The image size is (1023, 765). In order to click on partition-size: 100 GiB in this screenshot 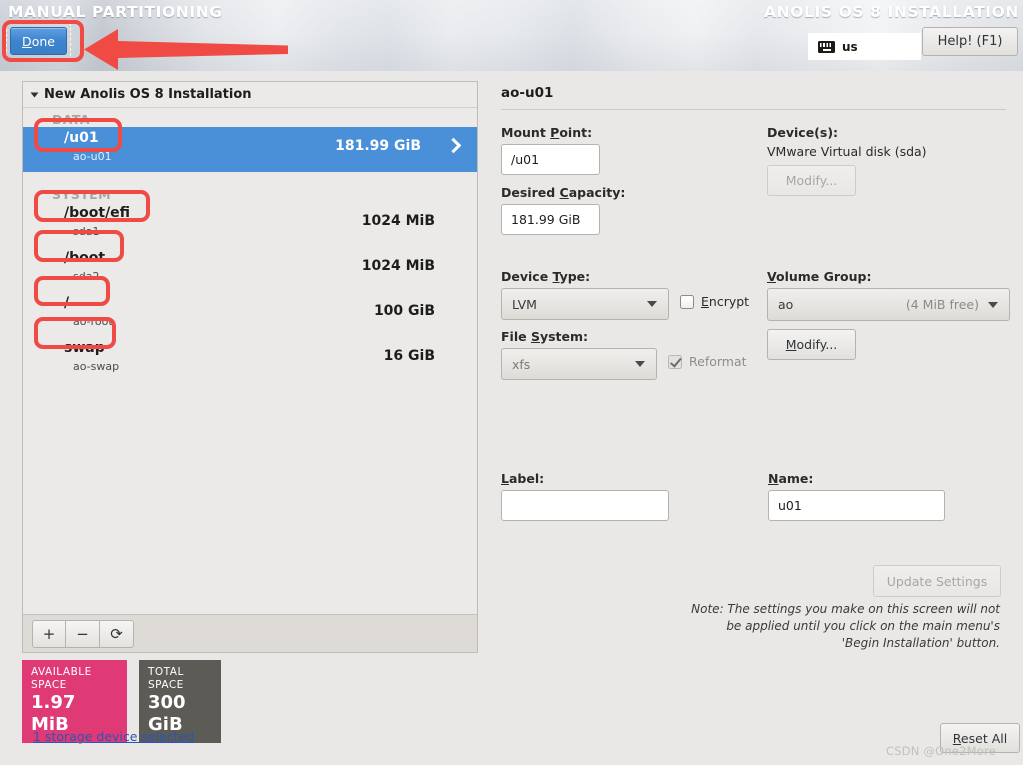, I will do `click(404, 311)`.